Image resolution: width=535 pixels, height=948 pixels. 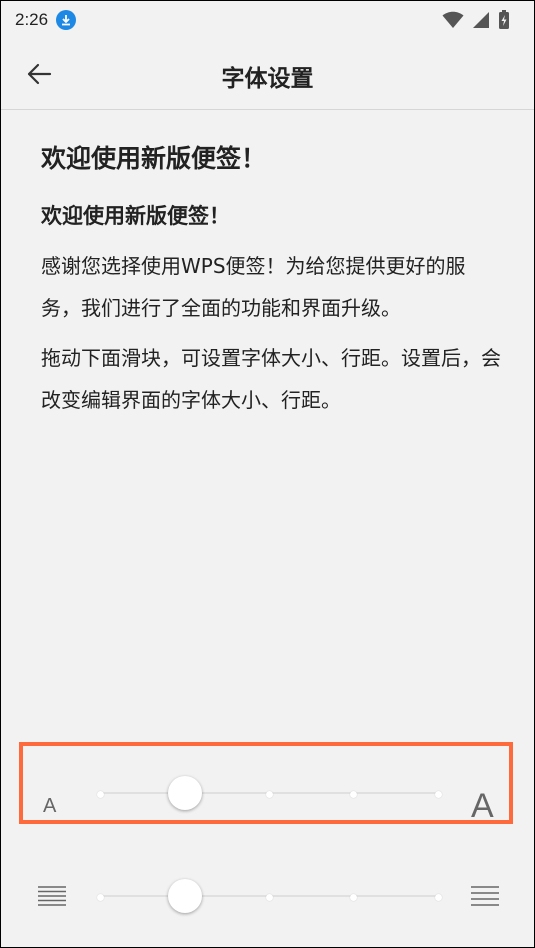 What do you see at coordinates (482, 806) in the screenshot?
I see `font-size-large-label: A` at bounding box center [482, 806].